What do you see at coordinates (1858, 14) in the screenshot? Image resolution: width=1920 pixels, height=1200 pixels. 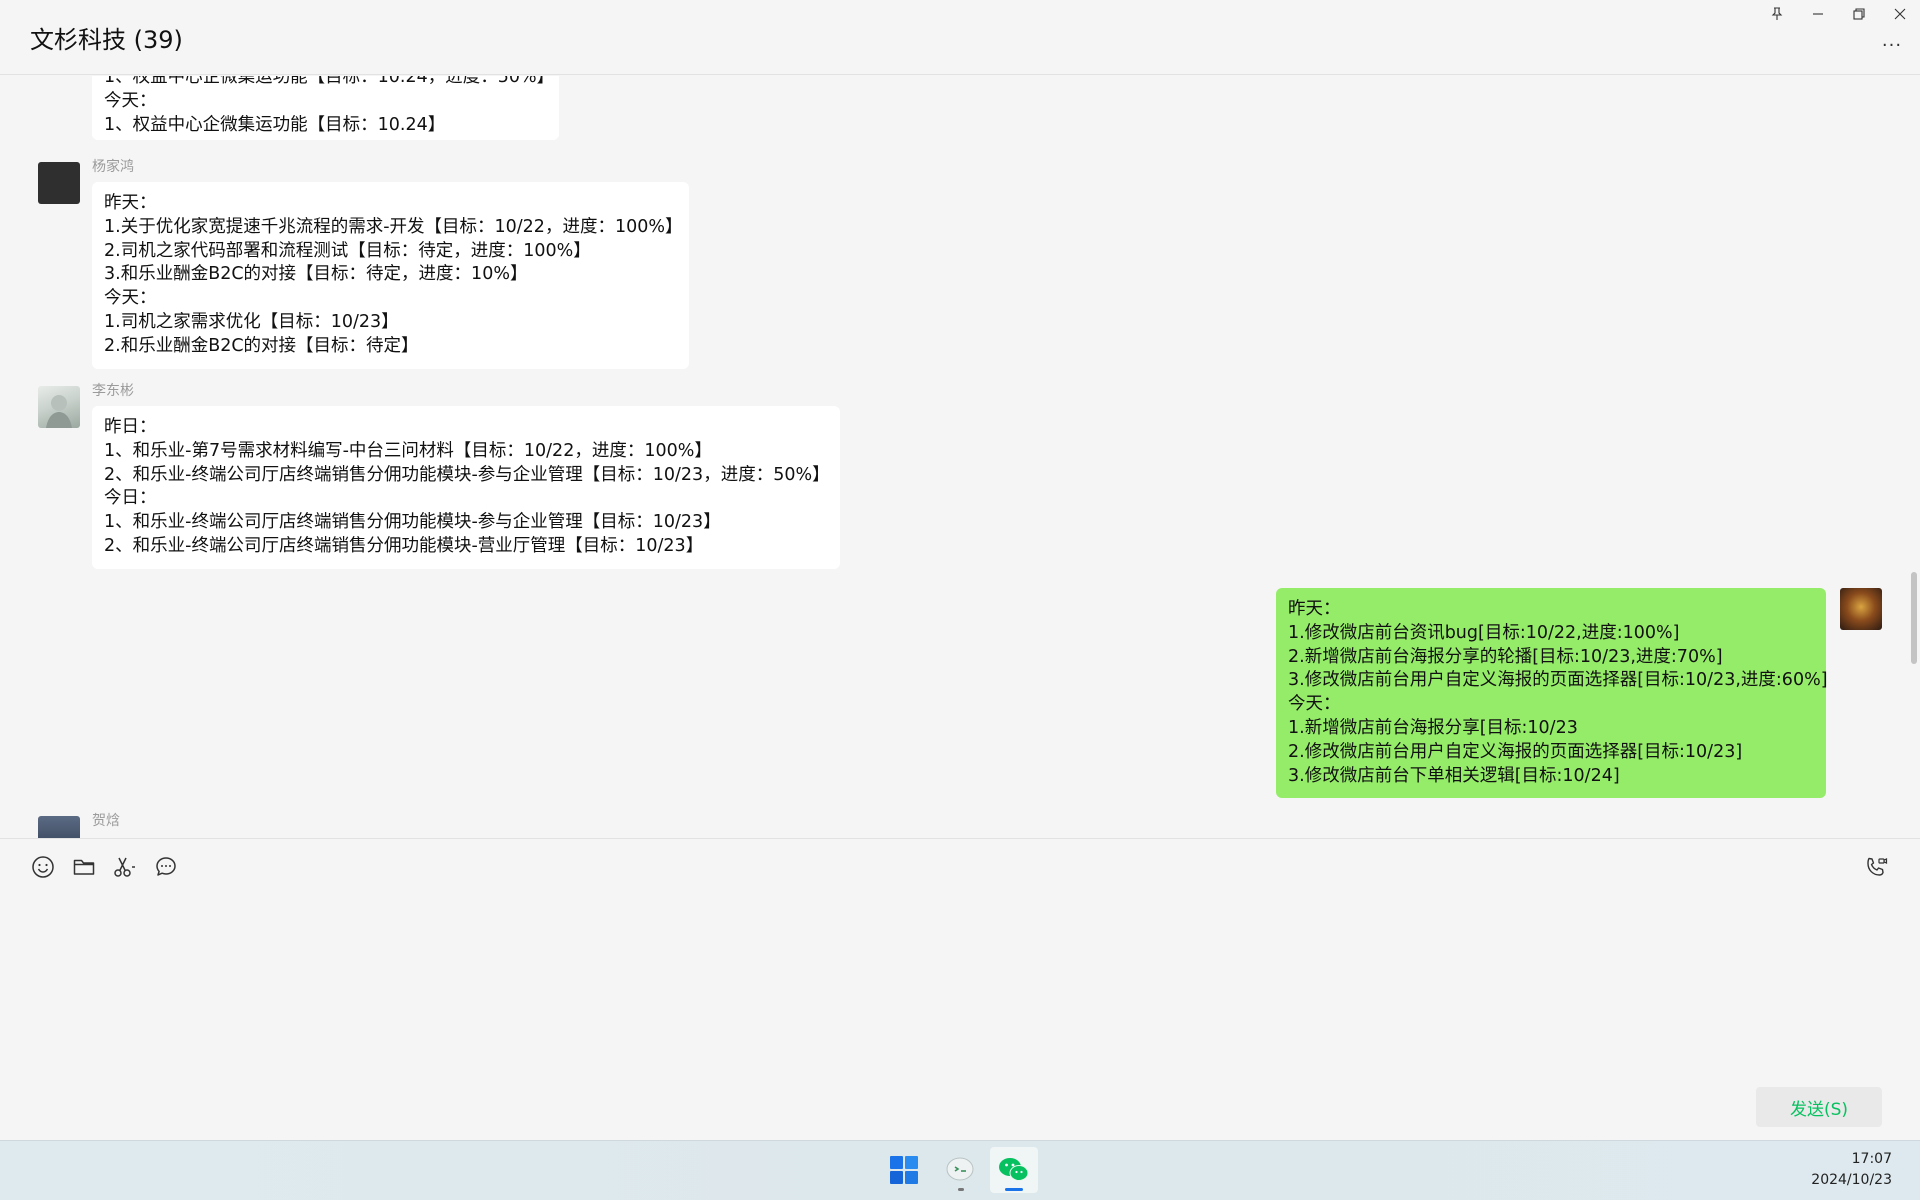 I see `restore-icon` at bounding box center [1858, 14].